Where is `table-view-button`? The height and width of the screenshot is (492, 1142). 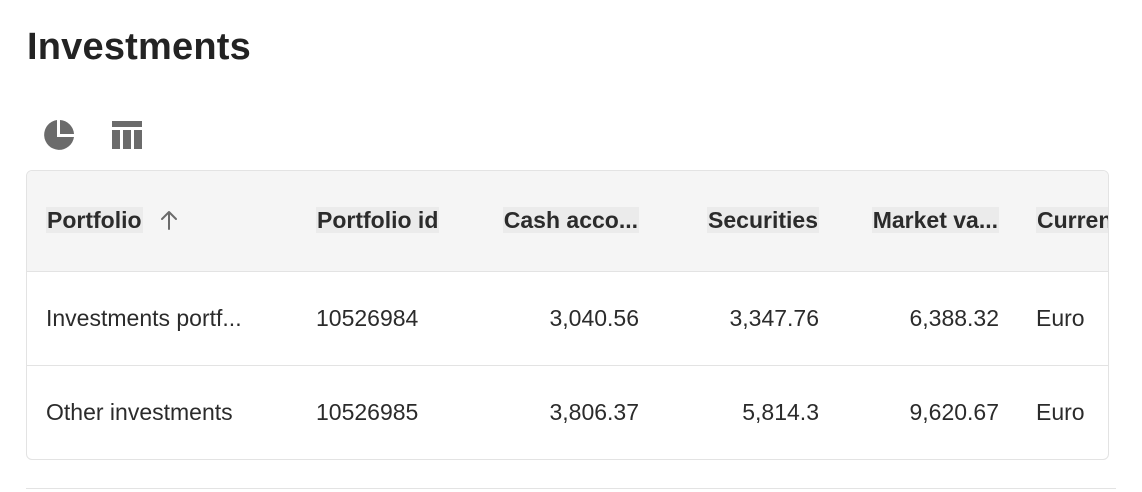 table-view-button is located at coordinates (127, 135).